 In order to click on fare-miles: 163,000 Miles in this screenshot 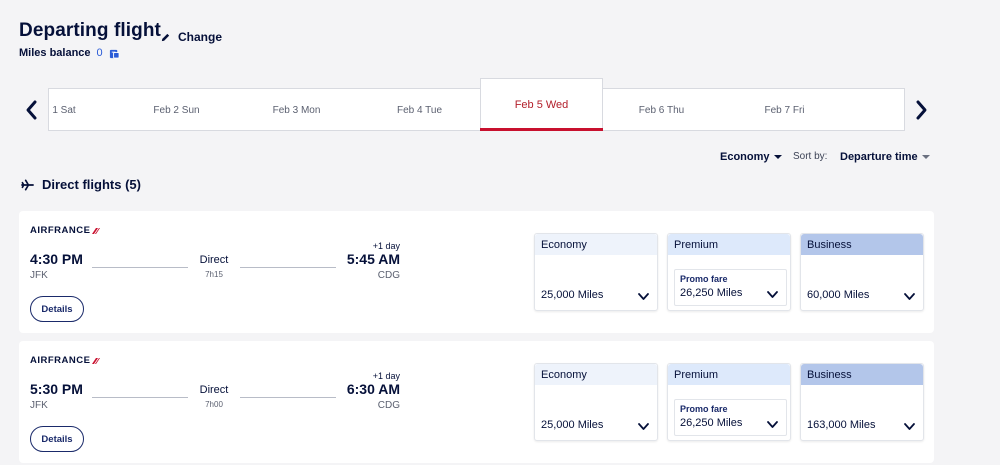, I will do `click(841, 425)`.